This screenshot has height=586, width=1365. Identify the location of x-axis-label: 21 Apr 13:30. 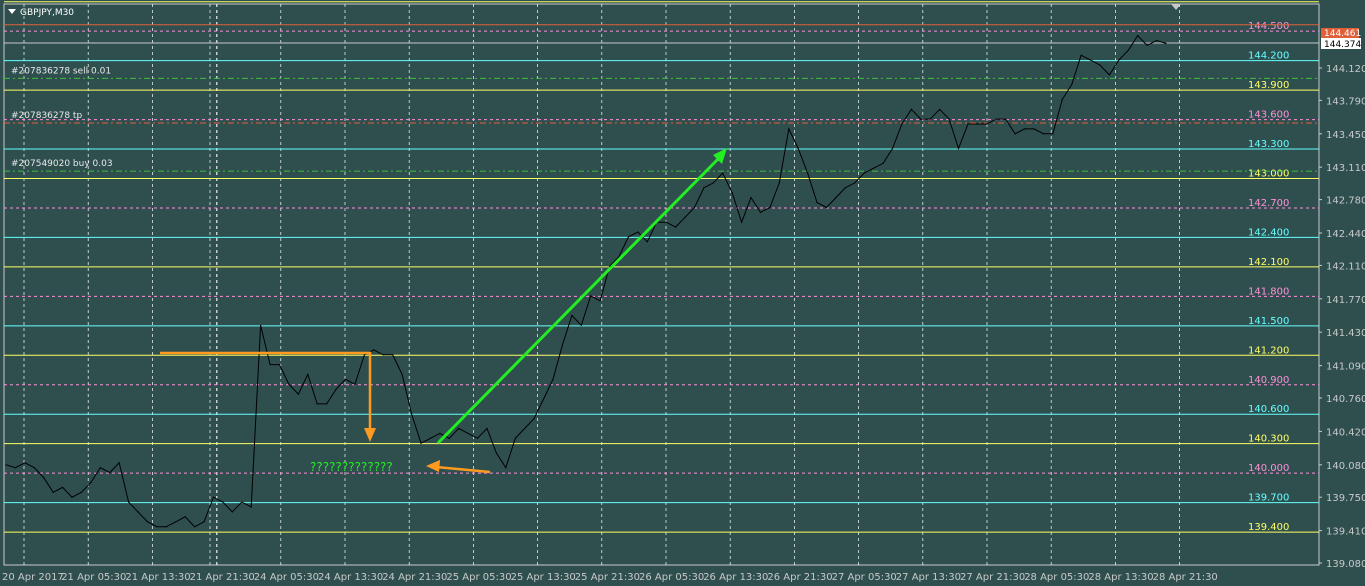
(157, 577).